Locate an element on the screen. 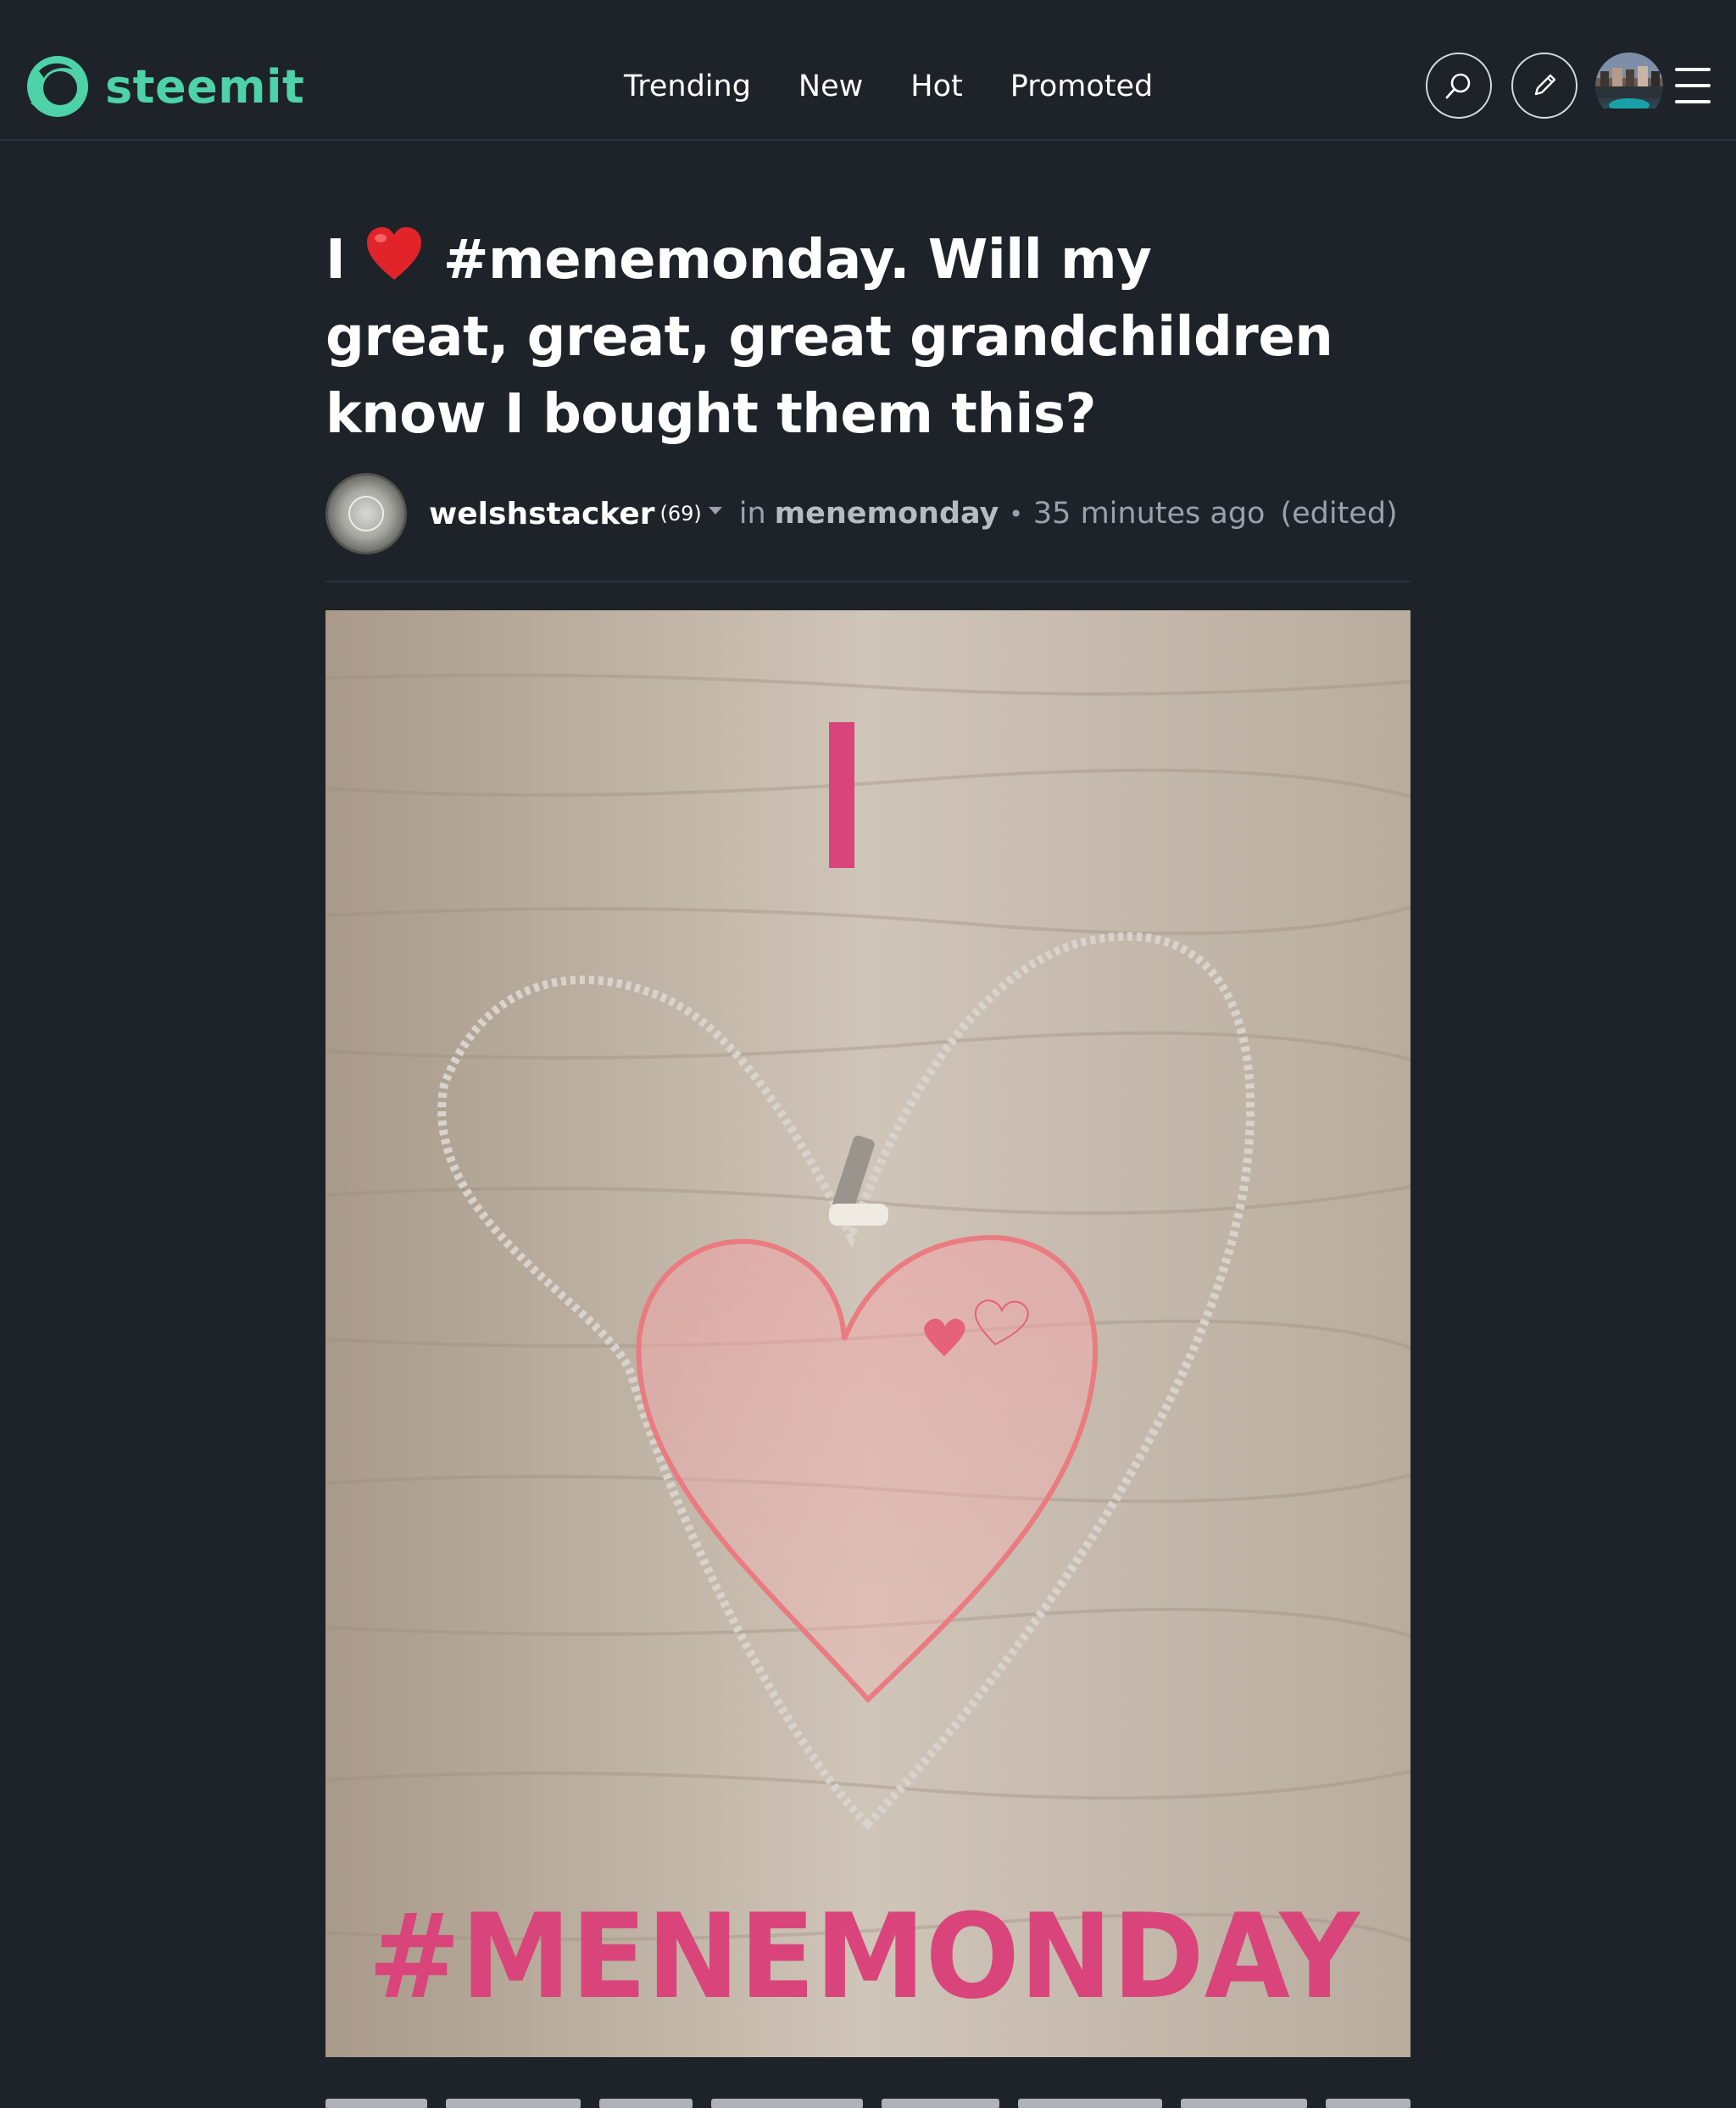  user-avatar-image is located at coordinates (1629, 86).